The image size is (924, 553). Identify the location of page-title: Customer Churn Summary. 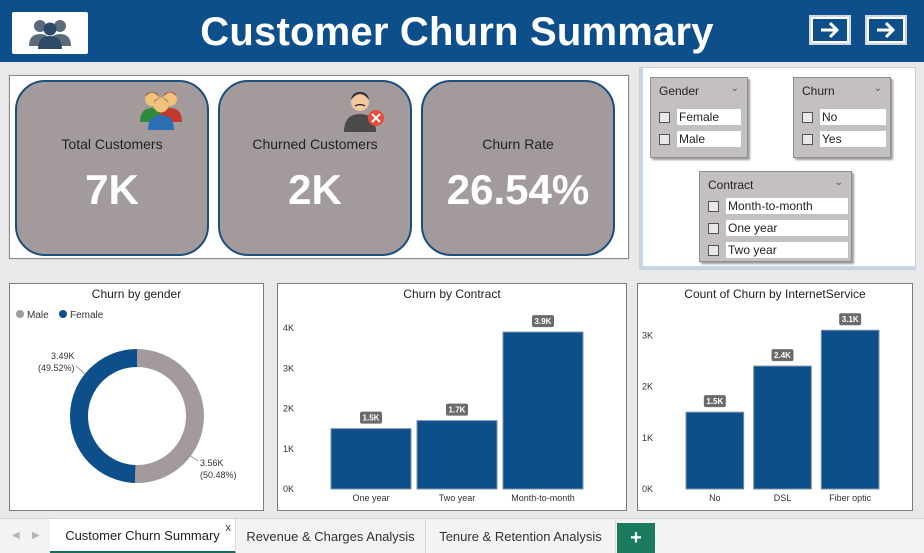
(457, 32).